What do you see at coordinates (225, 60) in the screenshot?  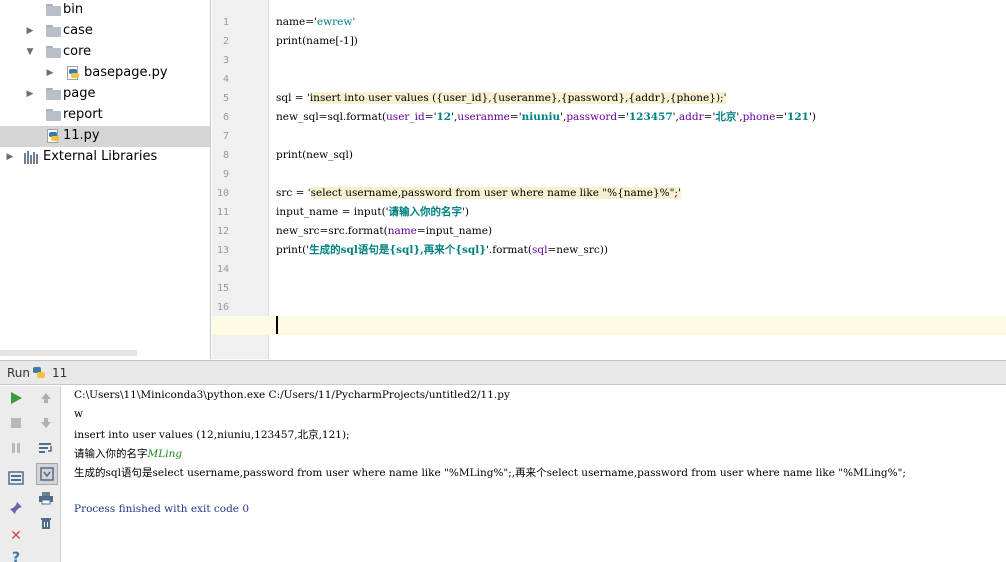 I see `line-number: 3` at bounding box center [225, 60].